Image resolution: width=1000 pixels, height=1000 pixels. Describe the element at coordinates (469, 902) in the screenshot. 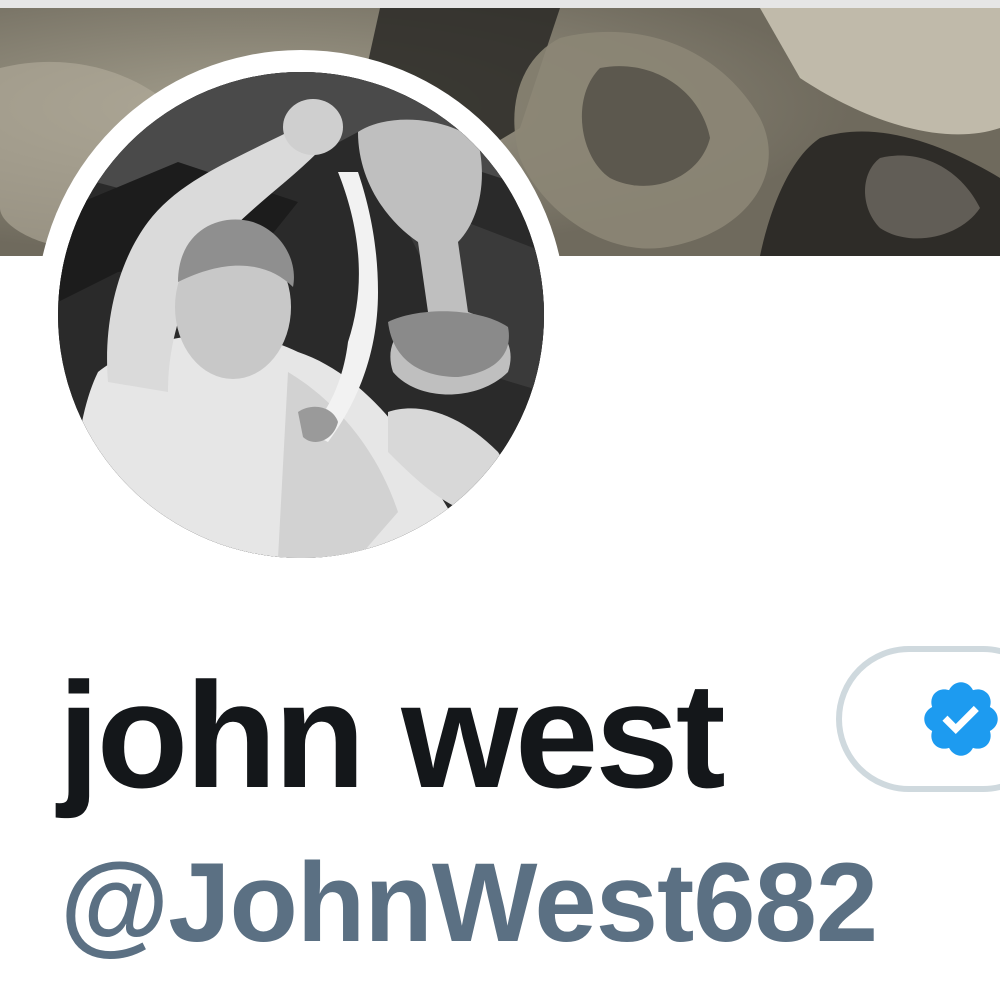

I see `profile-handle: @JohnWest682` at that location.